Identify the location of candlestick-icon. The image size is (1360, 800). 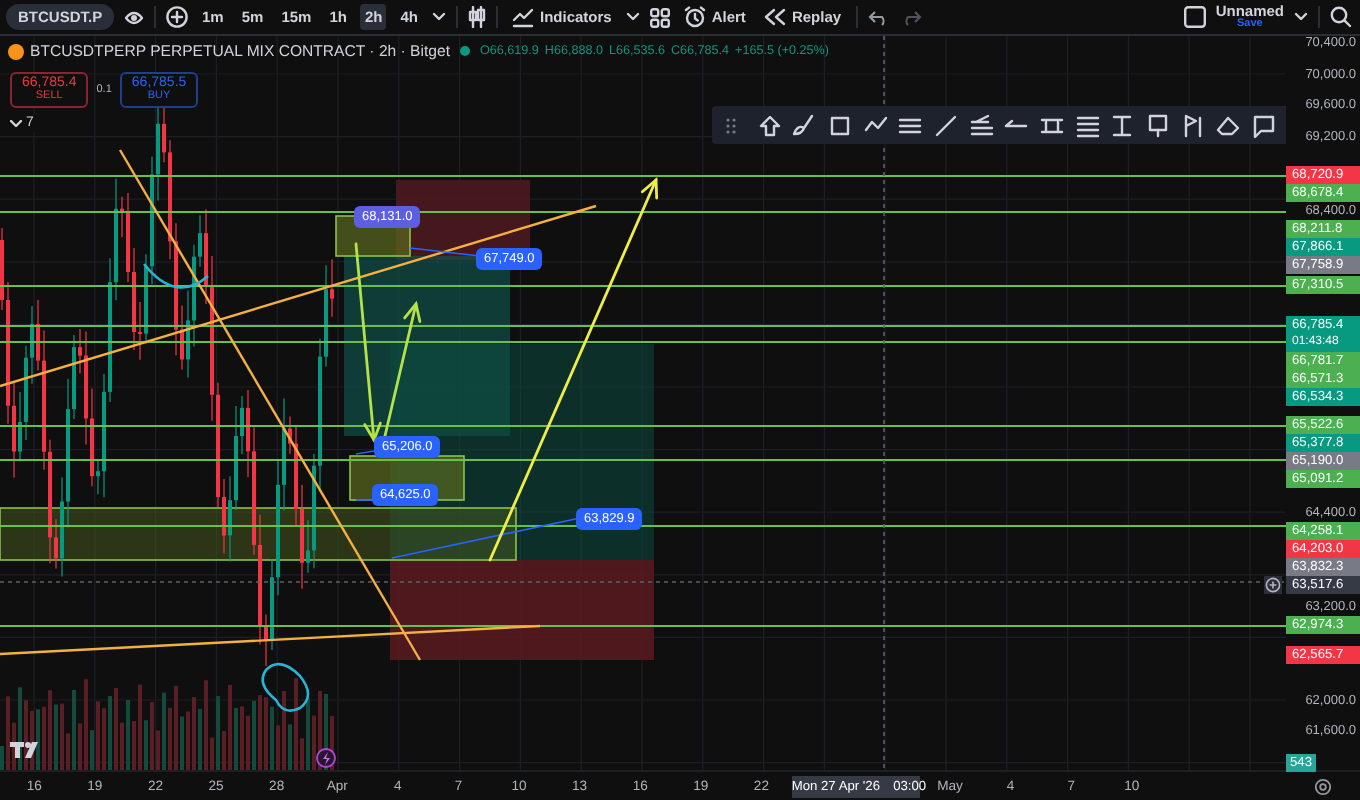
(477, 17).